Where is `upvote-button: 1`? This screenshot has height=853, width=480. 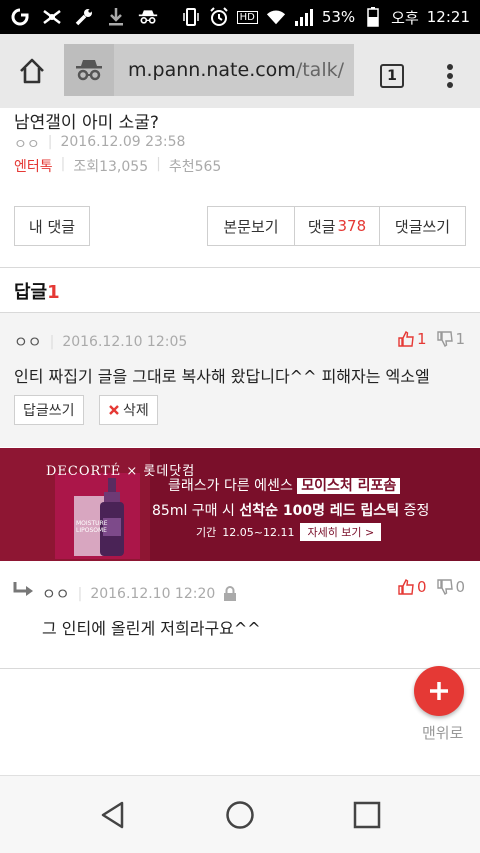 upvote-button: 1 is located at coordinates (412, 339).